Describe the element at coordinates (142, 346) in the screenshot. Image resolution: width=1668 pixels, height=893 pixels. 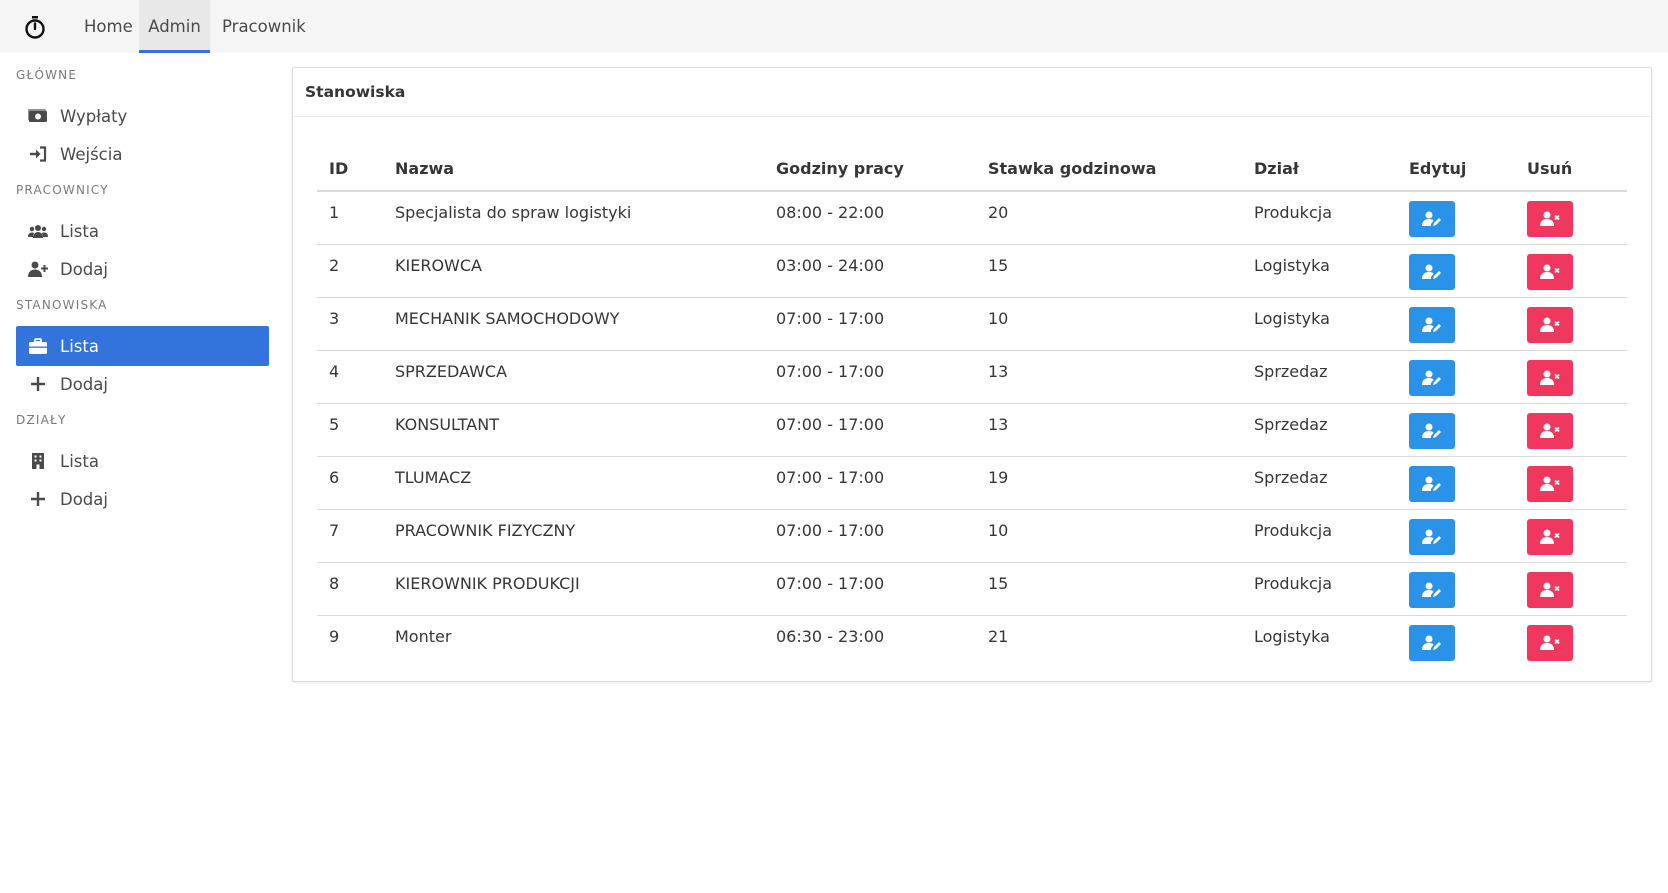
I see `sidebar-item-stanowiska-lista: Lista` at that location.